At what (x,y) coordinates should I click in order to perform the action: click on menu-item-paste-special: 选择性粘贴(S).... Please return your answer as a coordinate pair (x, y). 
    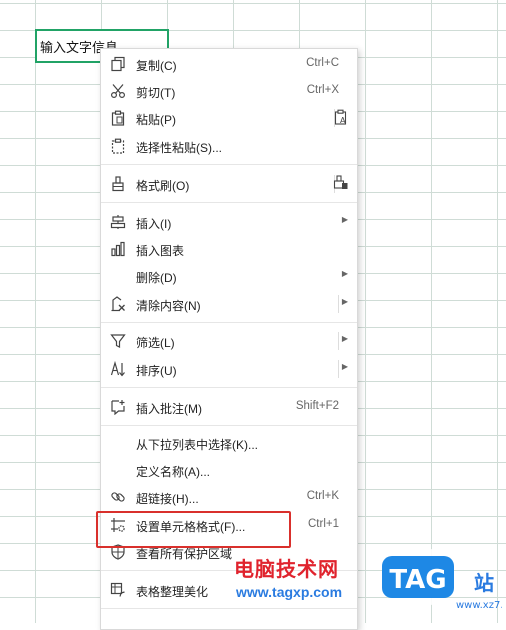
    Looking at the image, I should click on (229, 146).